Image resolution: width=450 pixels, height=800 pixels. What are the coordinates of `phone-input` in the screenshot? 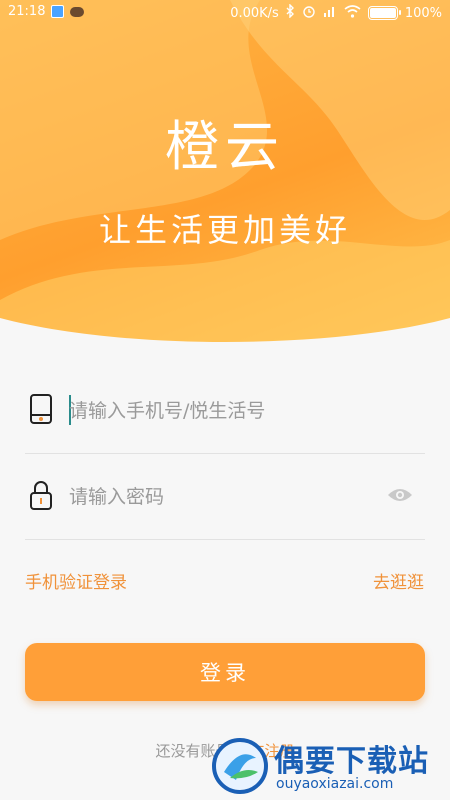 It's located at (219, 411).